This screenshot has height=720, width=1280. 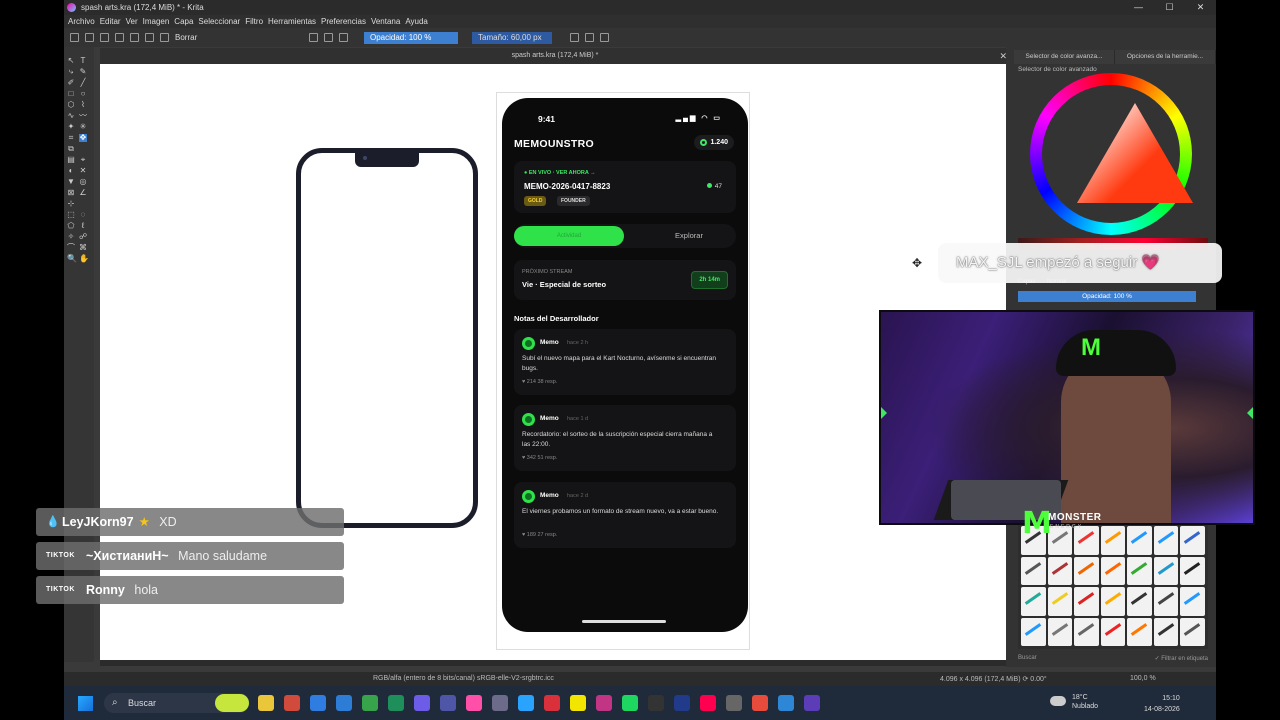 What do you see at coordinates (1162, 704) in the screenshot?
I see `system-clock: 15:10 14-08-2026` at bounding box center [1162, 704].